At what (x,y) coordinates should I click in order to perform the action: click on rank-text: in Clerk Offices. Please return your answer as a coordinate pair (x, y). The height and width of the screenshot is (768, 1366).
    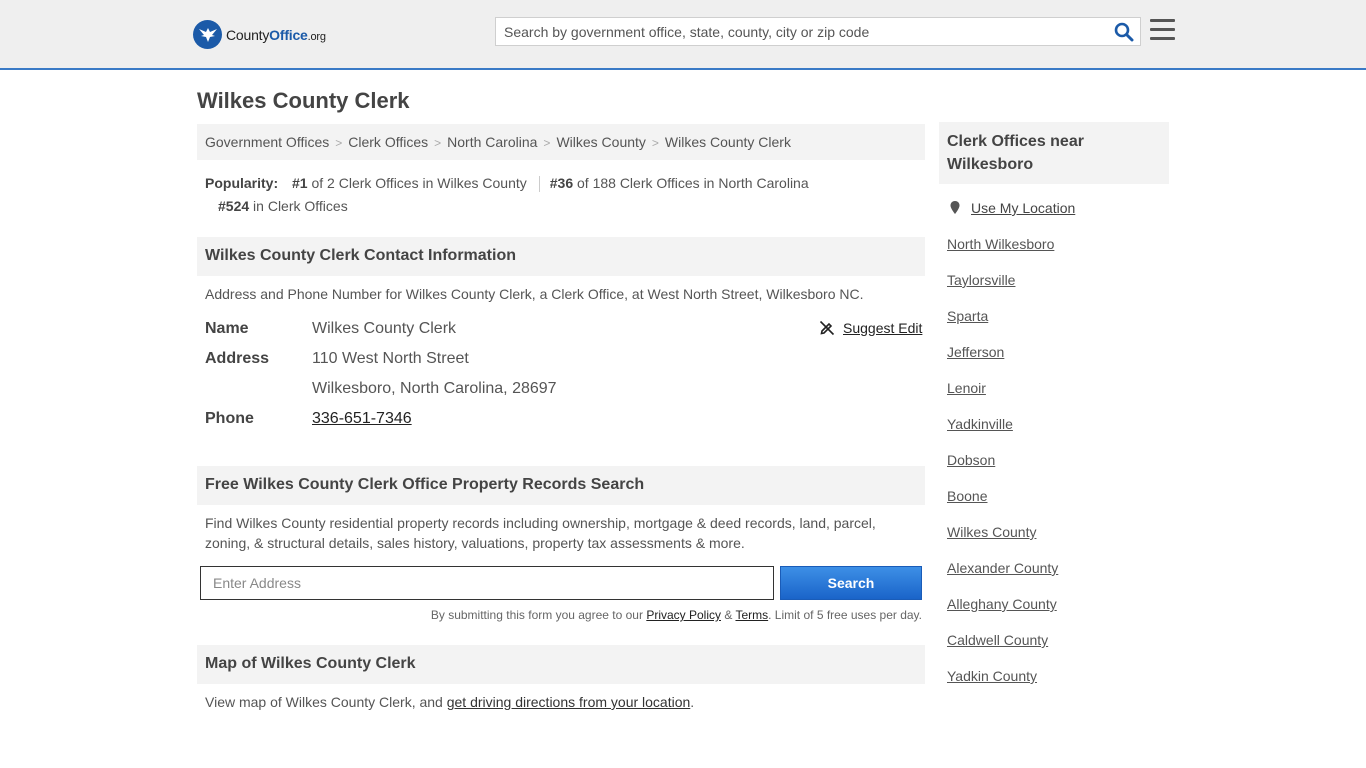
    Looking at the image, I should click on (300, 206).